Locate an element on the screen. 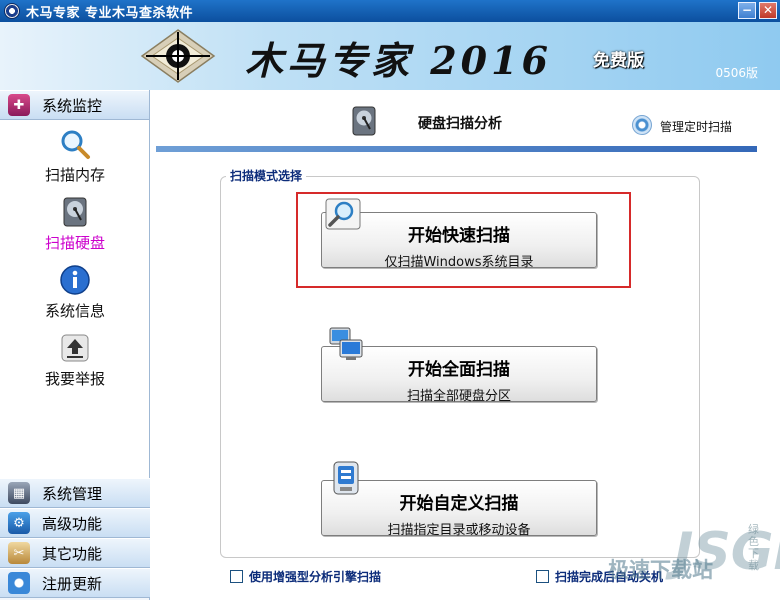 The width and height of the screenshot is (780, 600). sidebar-section-advanced: ⚙ 高级功能 is located at coordinates (75, 523).